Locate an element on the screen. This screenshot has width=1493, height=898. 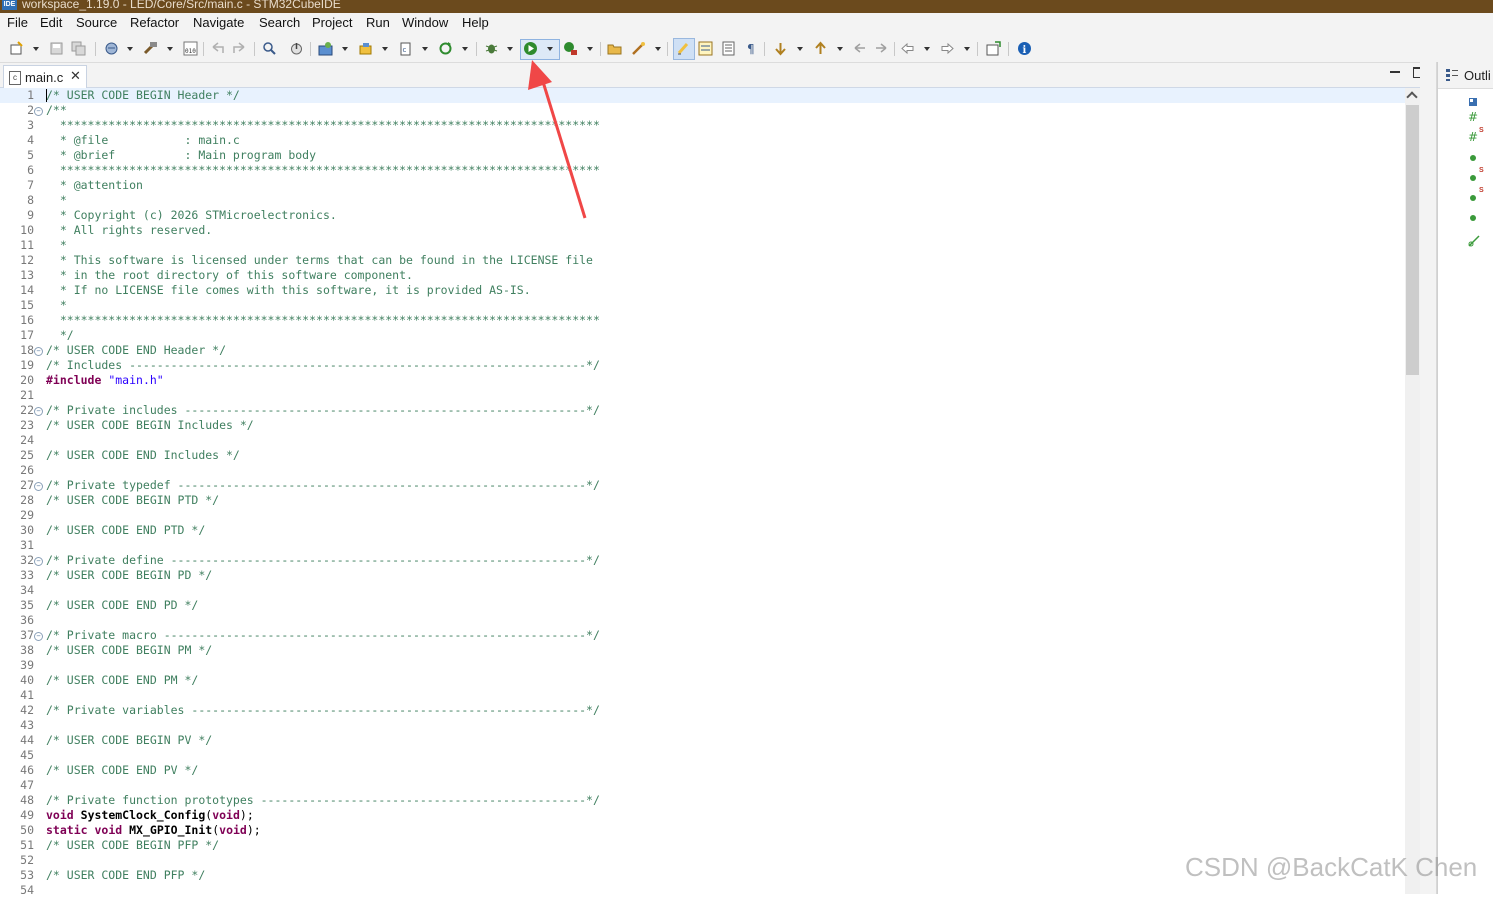
run-dropdown is located at coordinates (550, 49).